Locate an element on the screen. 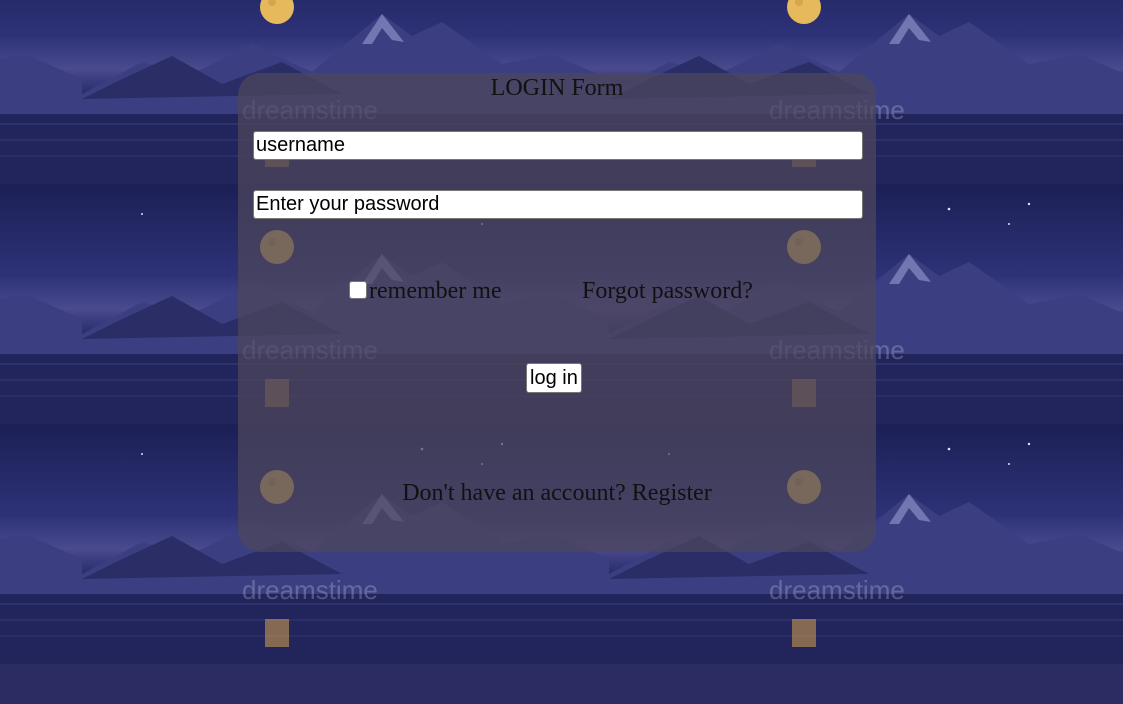 This screenshot has width=1123, height=704. username-input is located at coordinates (558, 145).